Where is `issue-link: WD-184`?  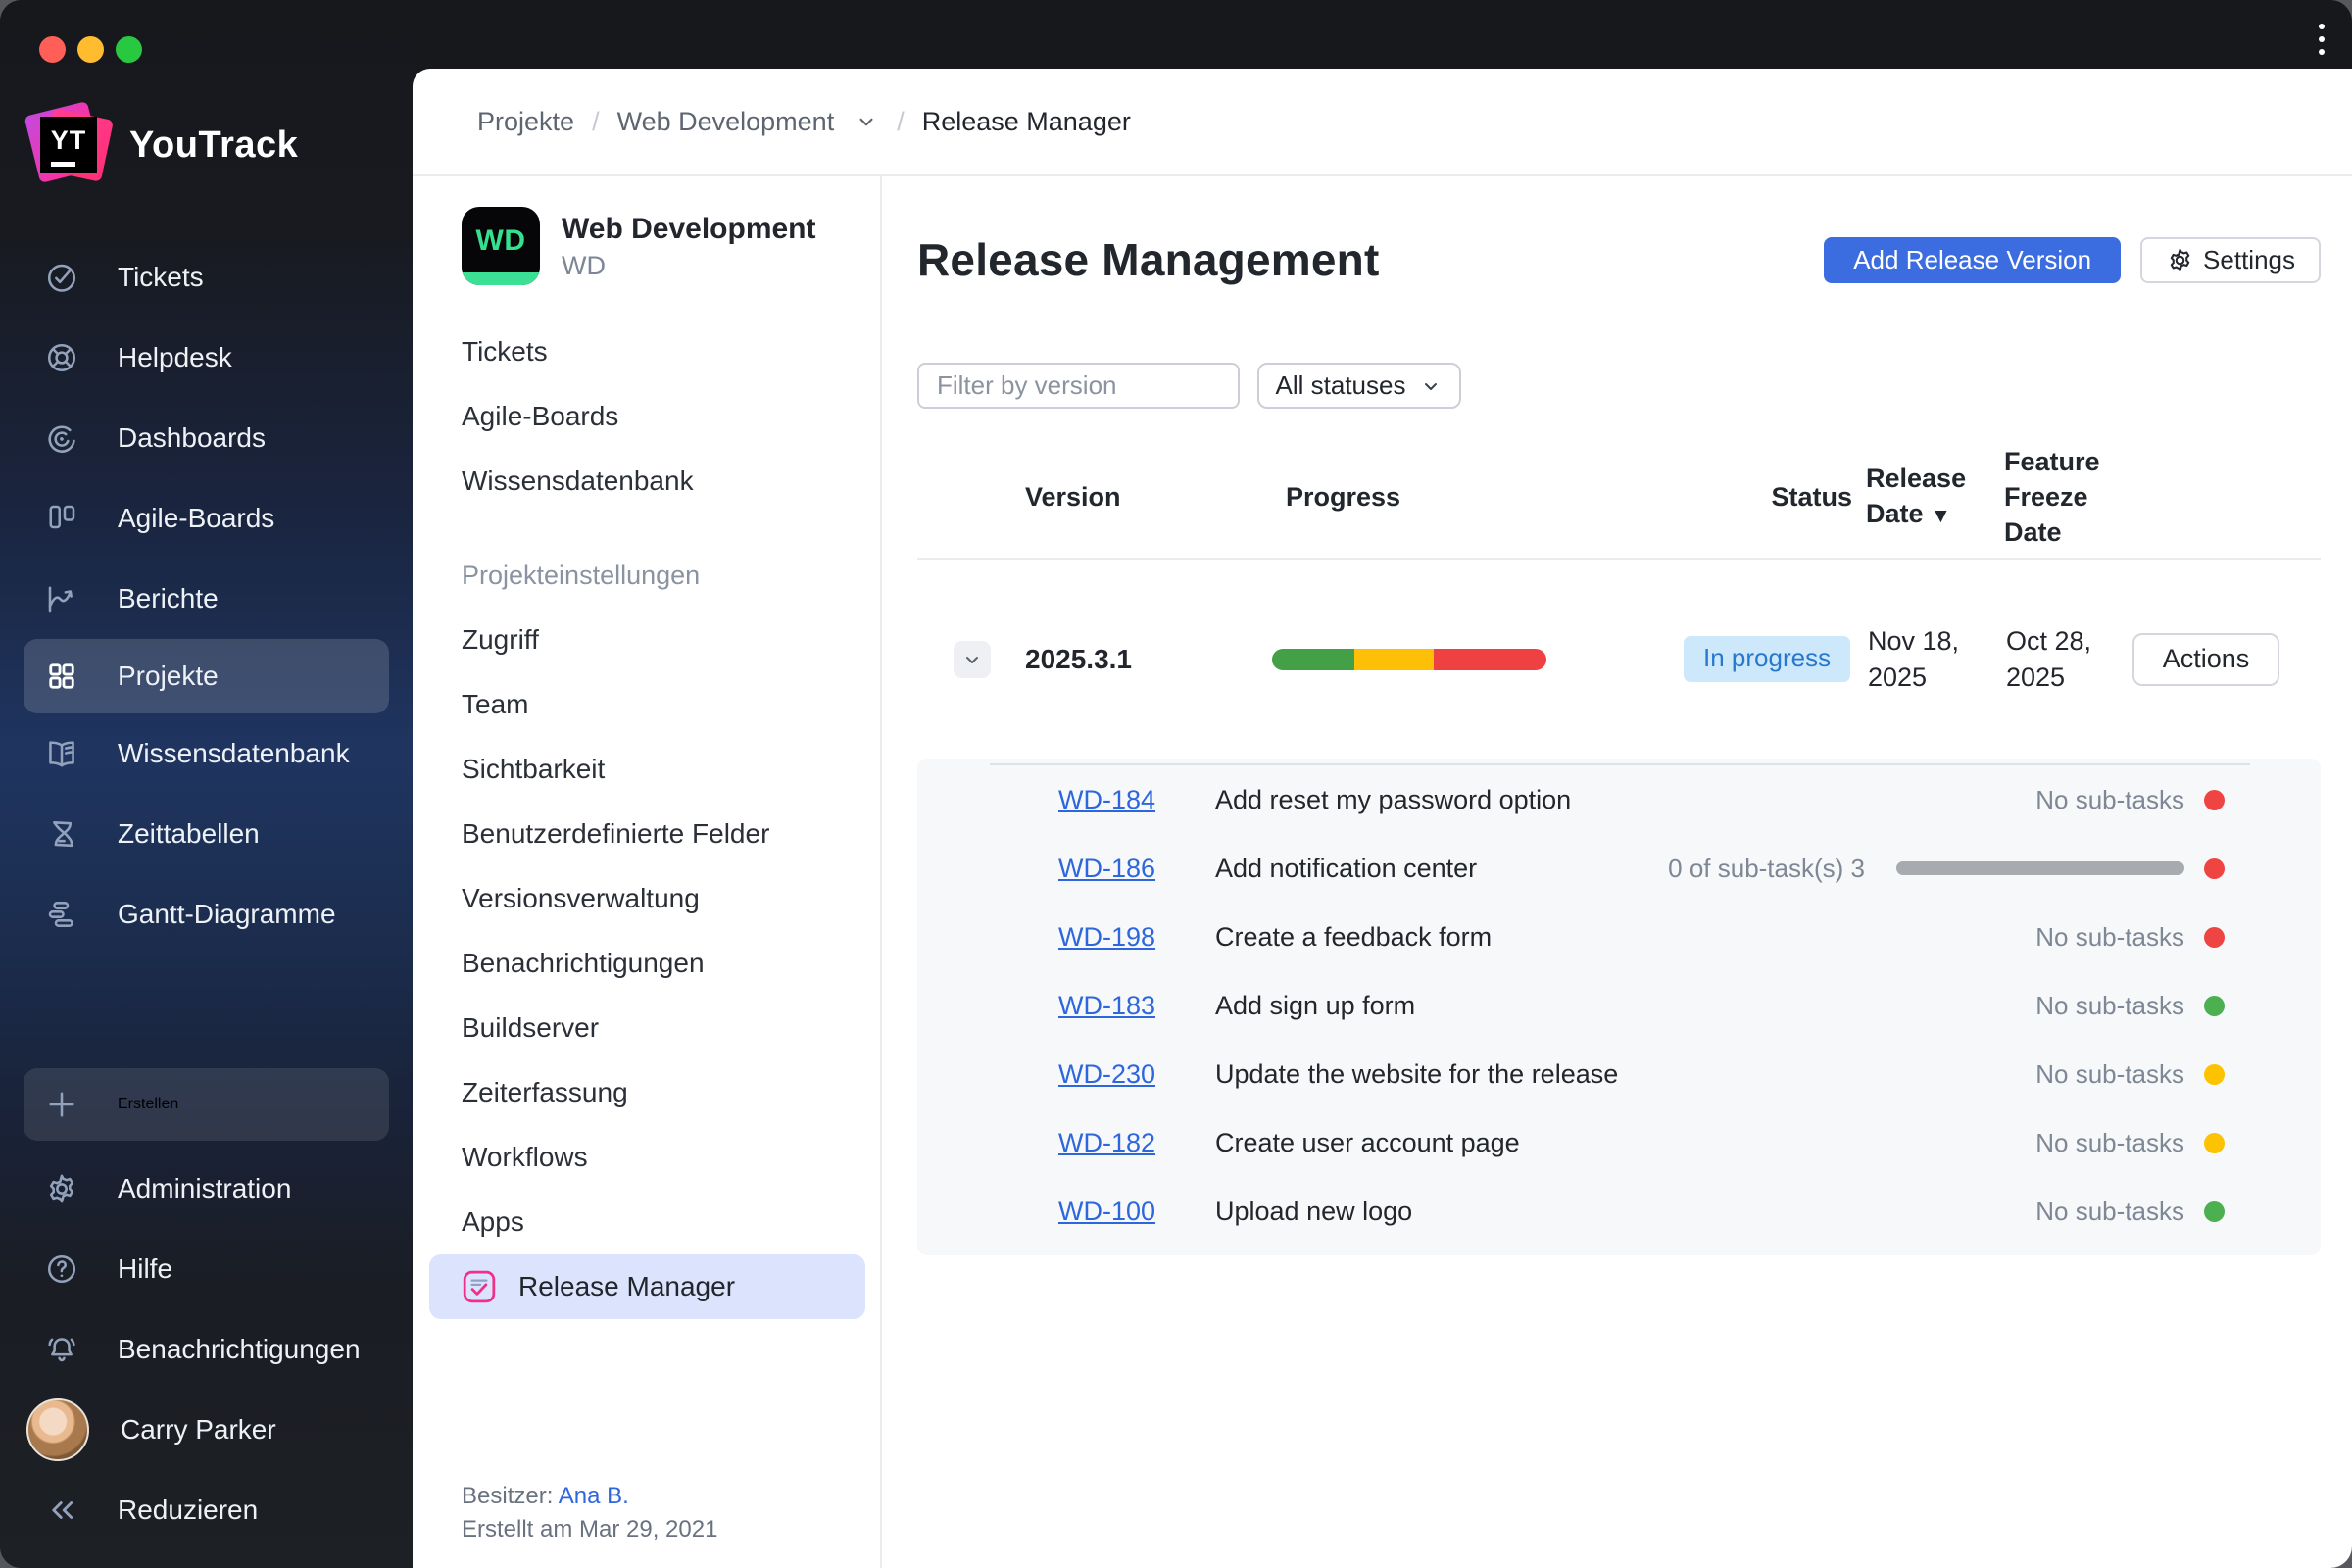
issue-link: WD-184 is located at coordinates (1106, 799).